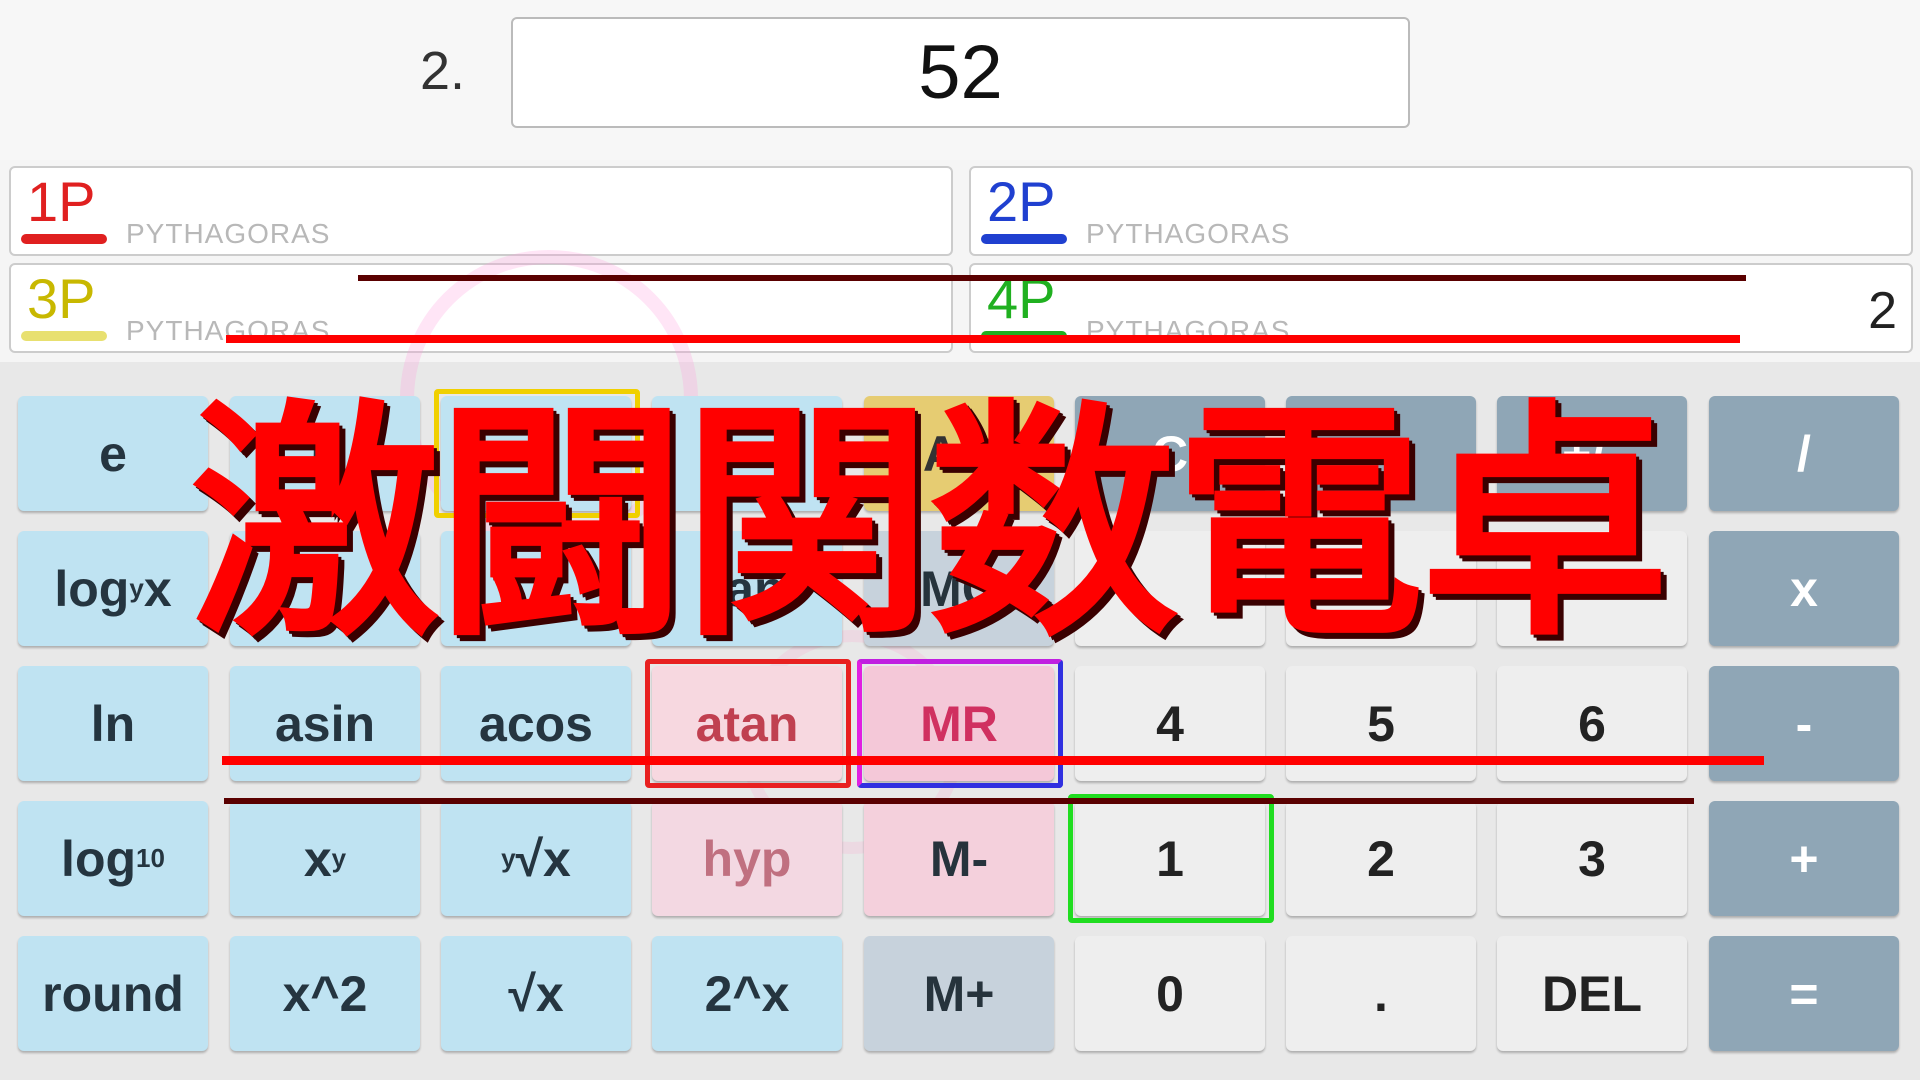 Image resolution: width=1920 pixels, height=1080 pixels. Describe the element at coordinates (157, 588) in the screenshot. I see `key-log-arg: x` at that location.